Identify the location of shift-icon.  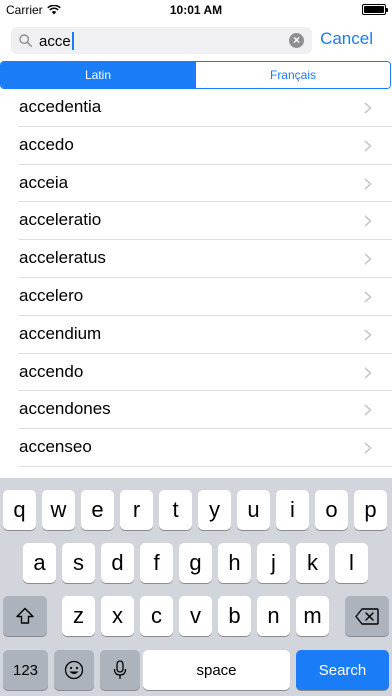
(25, 615).